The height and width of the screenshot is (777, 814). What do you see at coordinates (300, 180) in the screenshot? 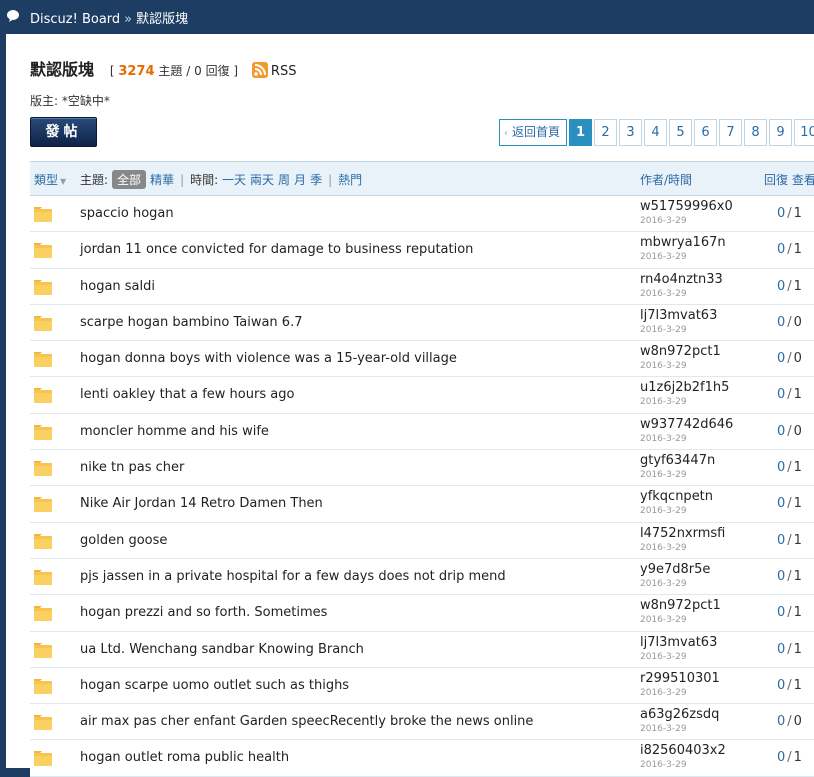
I see `filter-month: 月` at bounding box center [300, 180].